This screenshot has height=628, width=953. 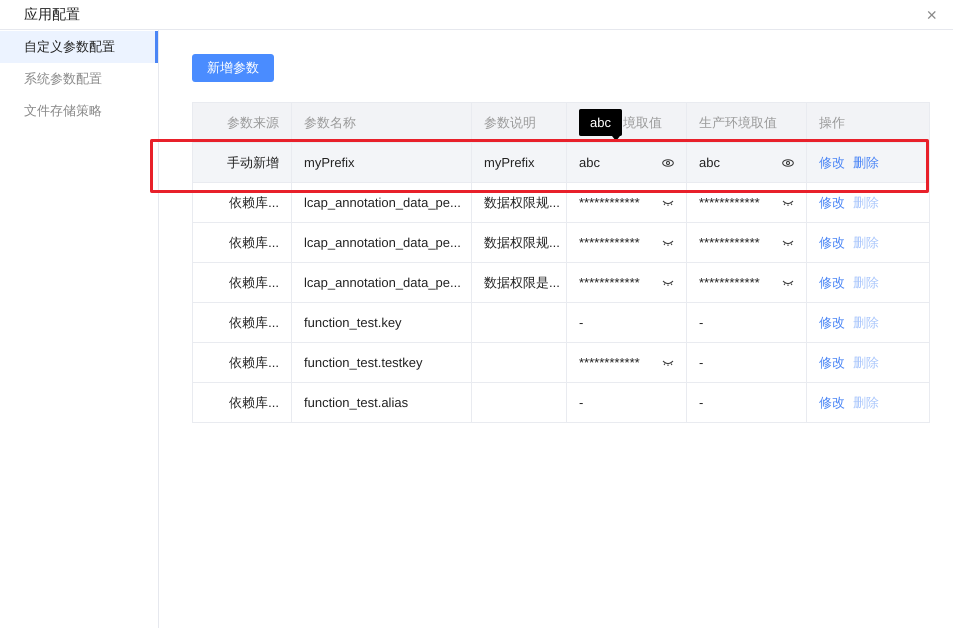 What do you see at coordinates (363, 362) in the screenshot?
I see `parameter-name: function_test.testkey` at bounding box center [363, 362].